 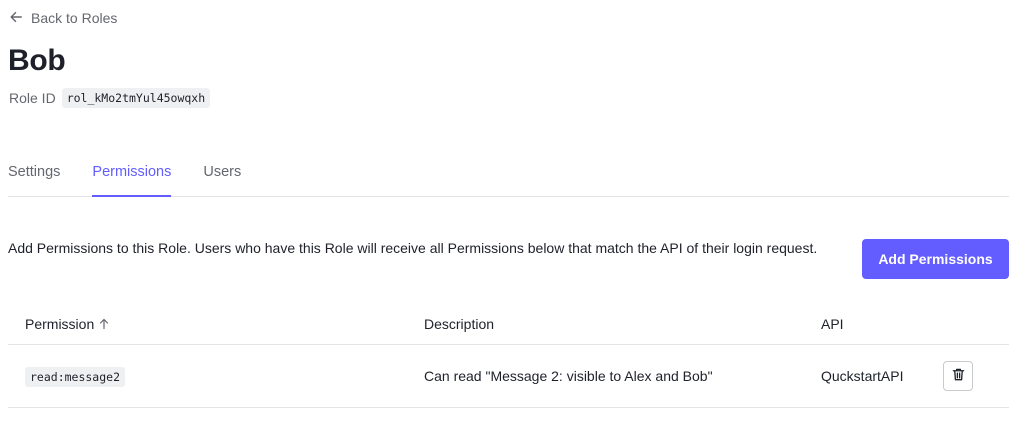 What do you see at coordinates (976, 376) in the screenshot?
I see `actions-cell` at bounding box center [976, 376].